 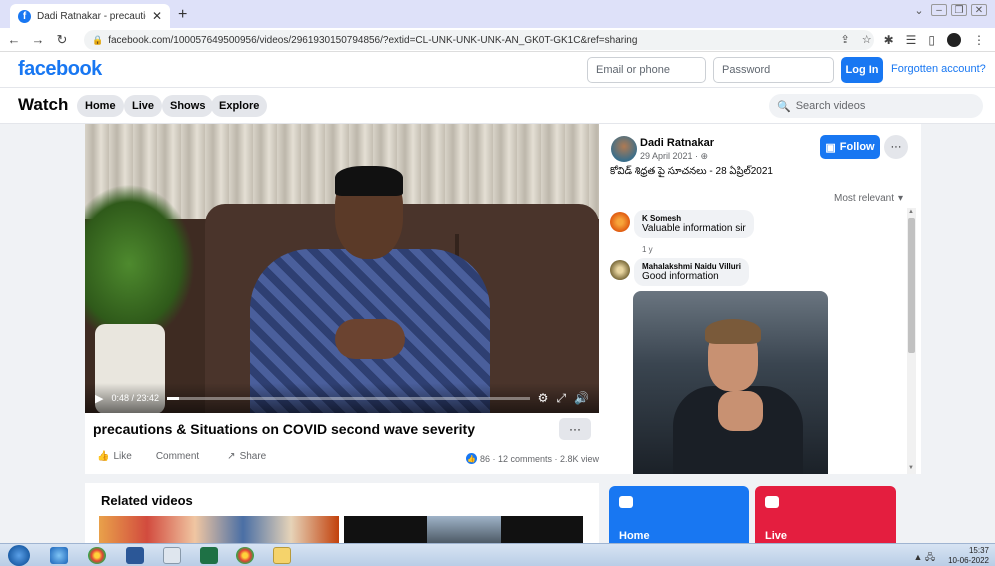 I want to click on author-avatar, so click(x=624, y=149).